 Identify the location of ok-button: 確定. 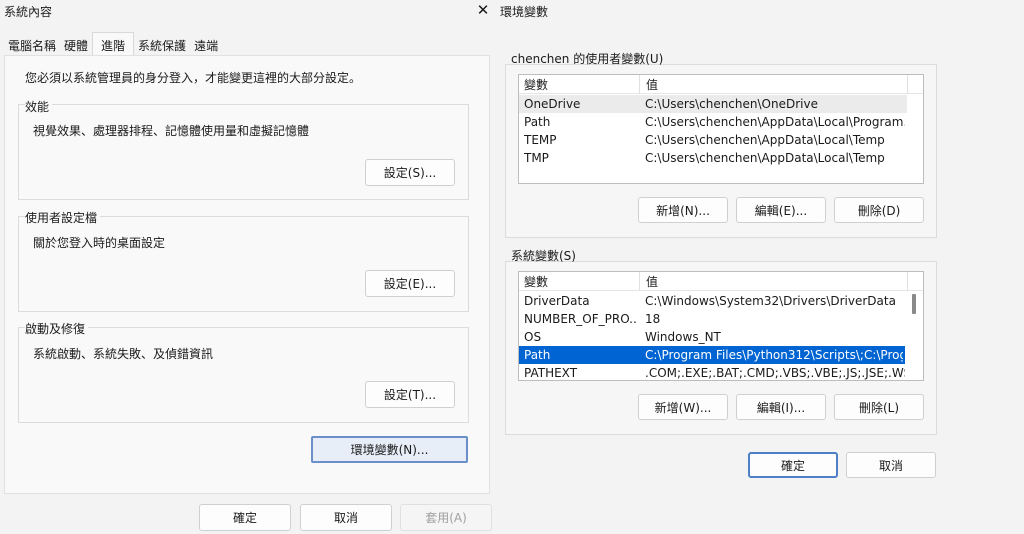
(245, 517).